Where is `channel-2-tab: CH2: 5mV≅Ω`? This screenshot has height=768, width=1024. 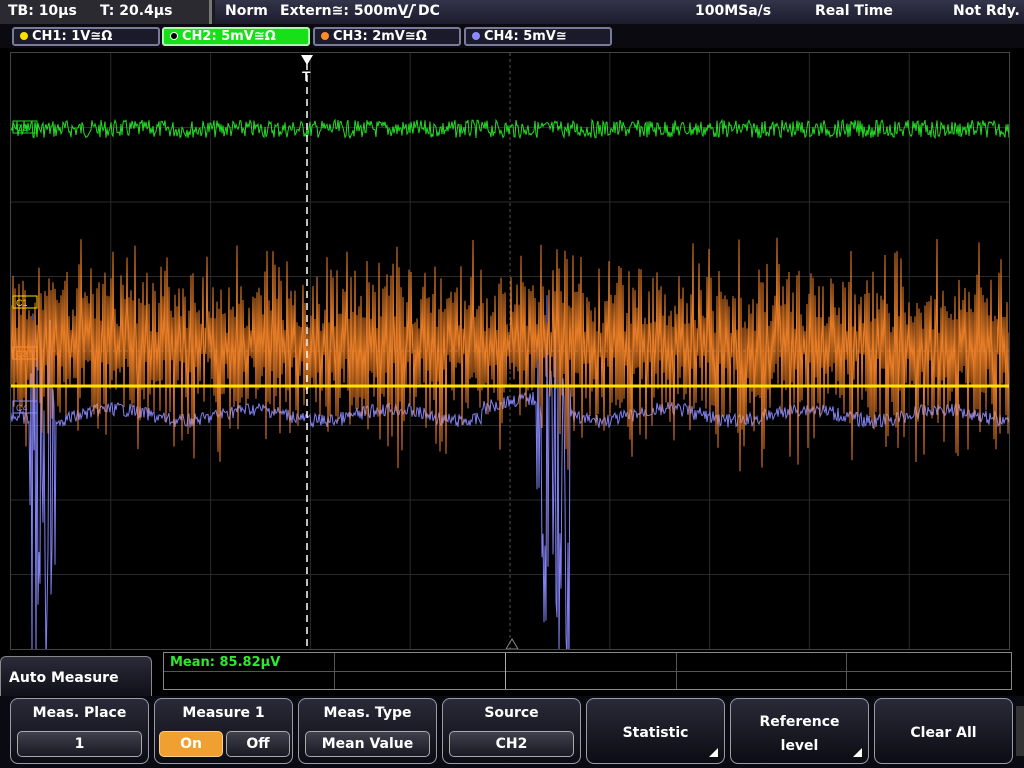
channel-2-tab: CH2: 5mV≅Ω is located at coordinates (236, 36).